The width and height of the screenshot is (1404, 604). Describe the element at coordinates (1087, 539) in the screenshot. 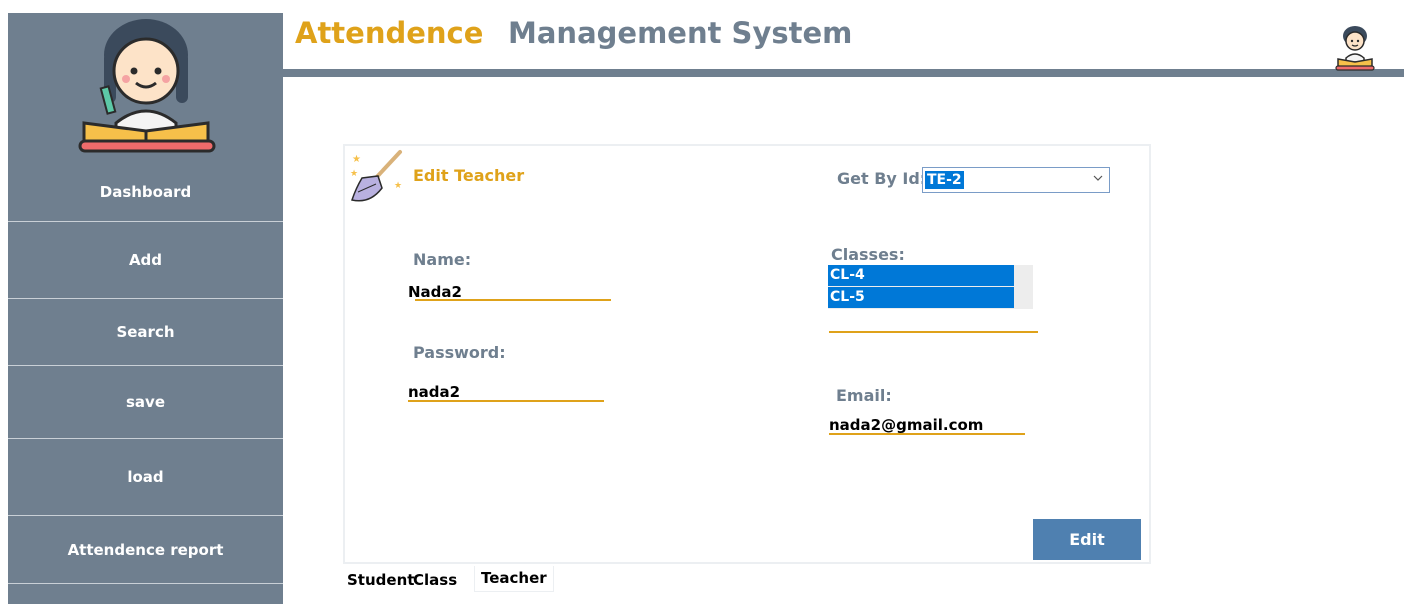

I see `edit-button: Edit` at that location.